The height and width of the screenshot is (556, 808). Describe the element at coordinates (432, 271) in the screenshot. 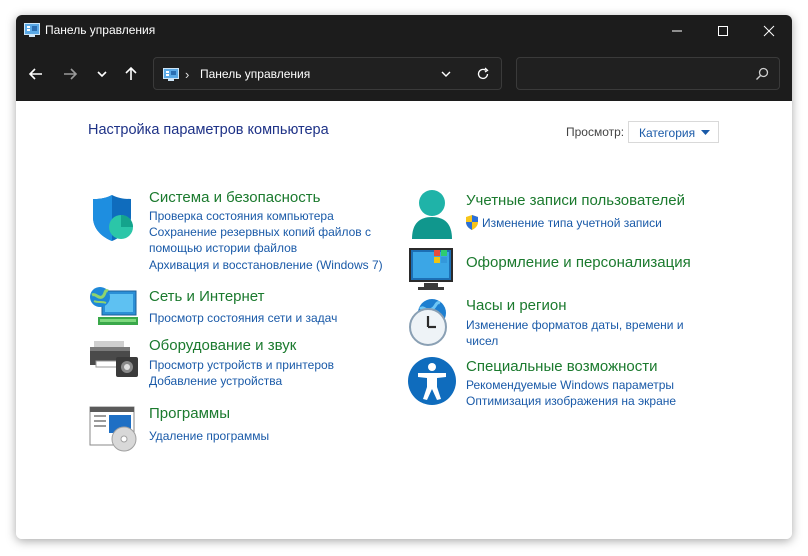

I see `appearance-icon` at that location.